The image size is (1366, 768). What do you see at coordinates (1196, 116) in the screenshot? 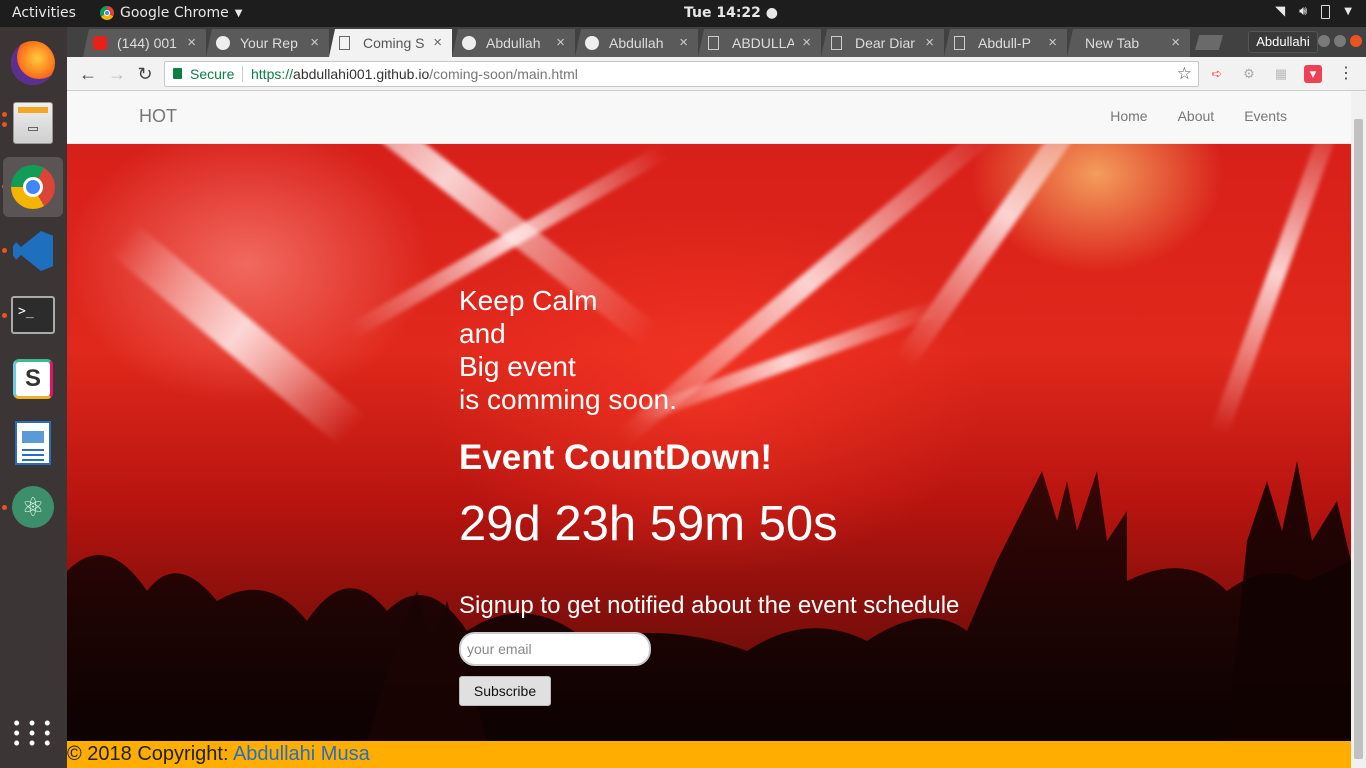
I see `nav-about: About` at bounding box center [1196, 116].